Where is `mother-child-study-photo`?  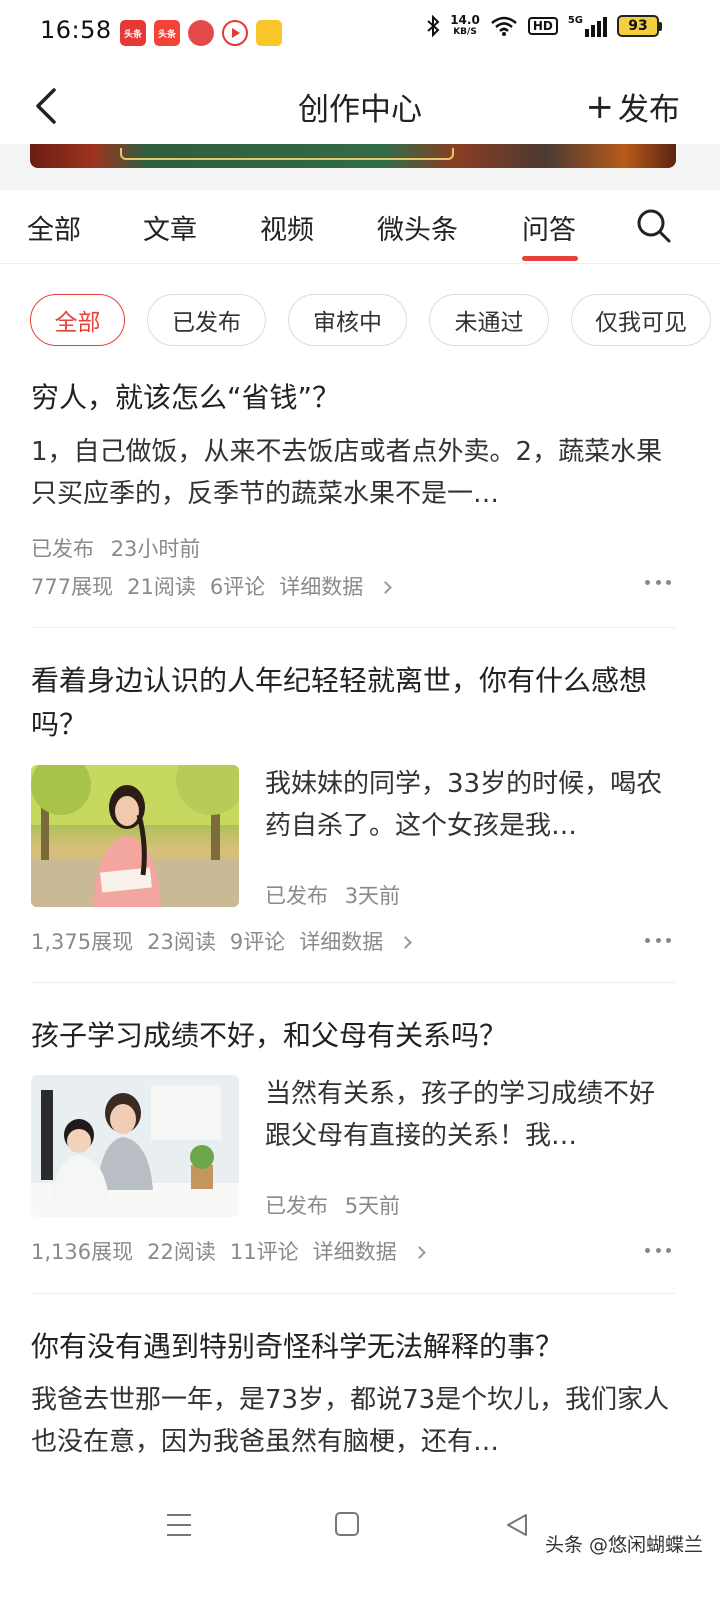 mother-child-study-photo is located at coordinates (135, 1146).